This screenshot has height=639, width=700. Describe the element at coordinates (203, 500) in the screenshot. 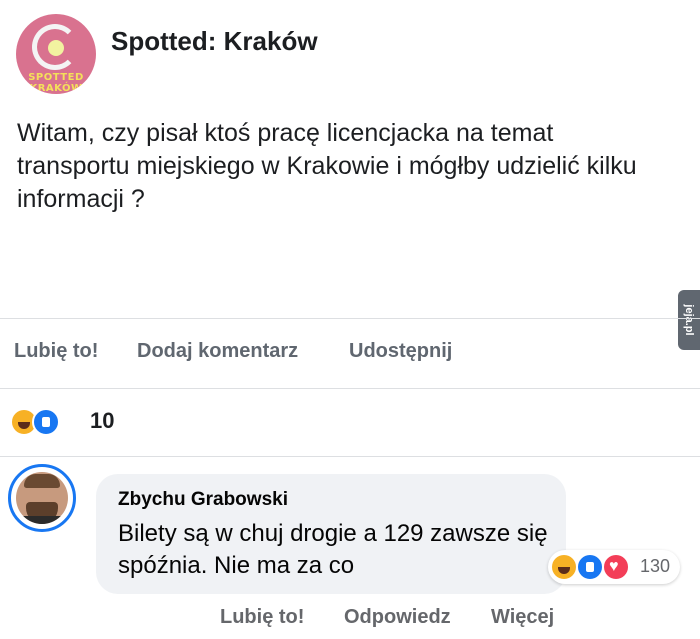

I see `commenter-name: Zbychu Grabowski` at that location.